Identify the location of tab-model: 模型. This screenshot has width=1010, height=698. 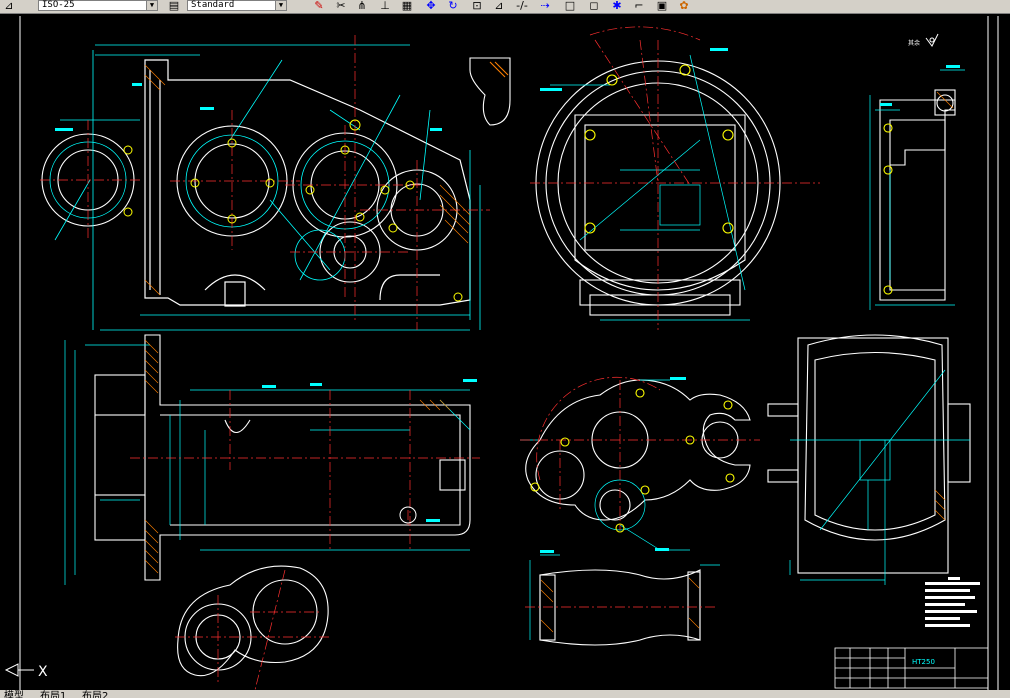
(14, 694).